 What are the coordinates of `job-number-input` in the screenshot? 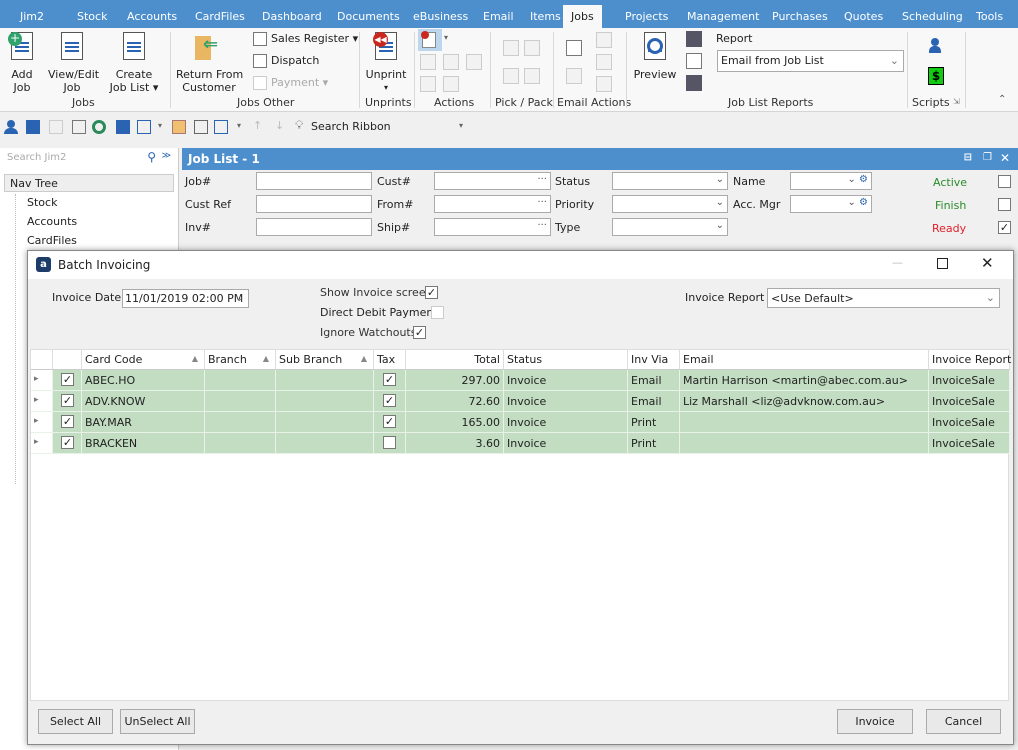 It's located at (314, 181).